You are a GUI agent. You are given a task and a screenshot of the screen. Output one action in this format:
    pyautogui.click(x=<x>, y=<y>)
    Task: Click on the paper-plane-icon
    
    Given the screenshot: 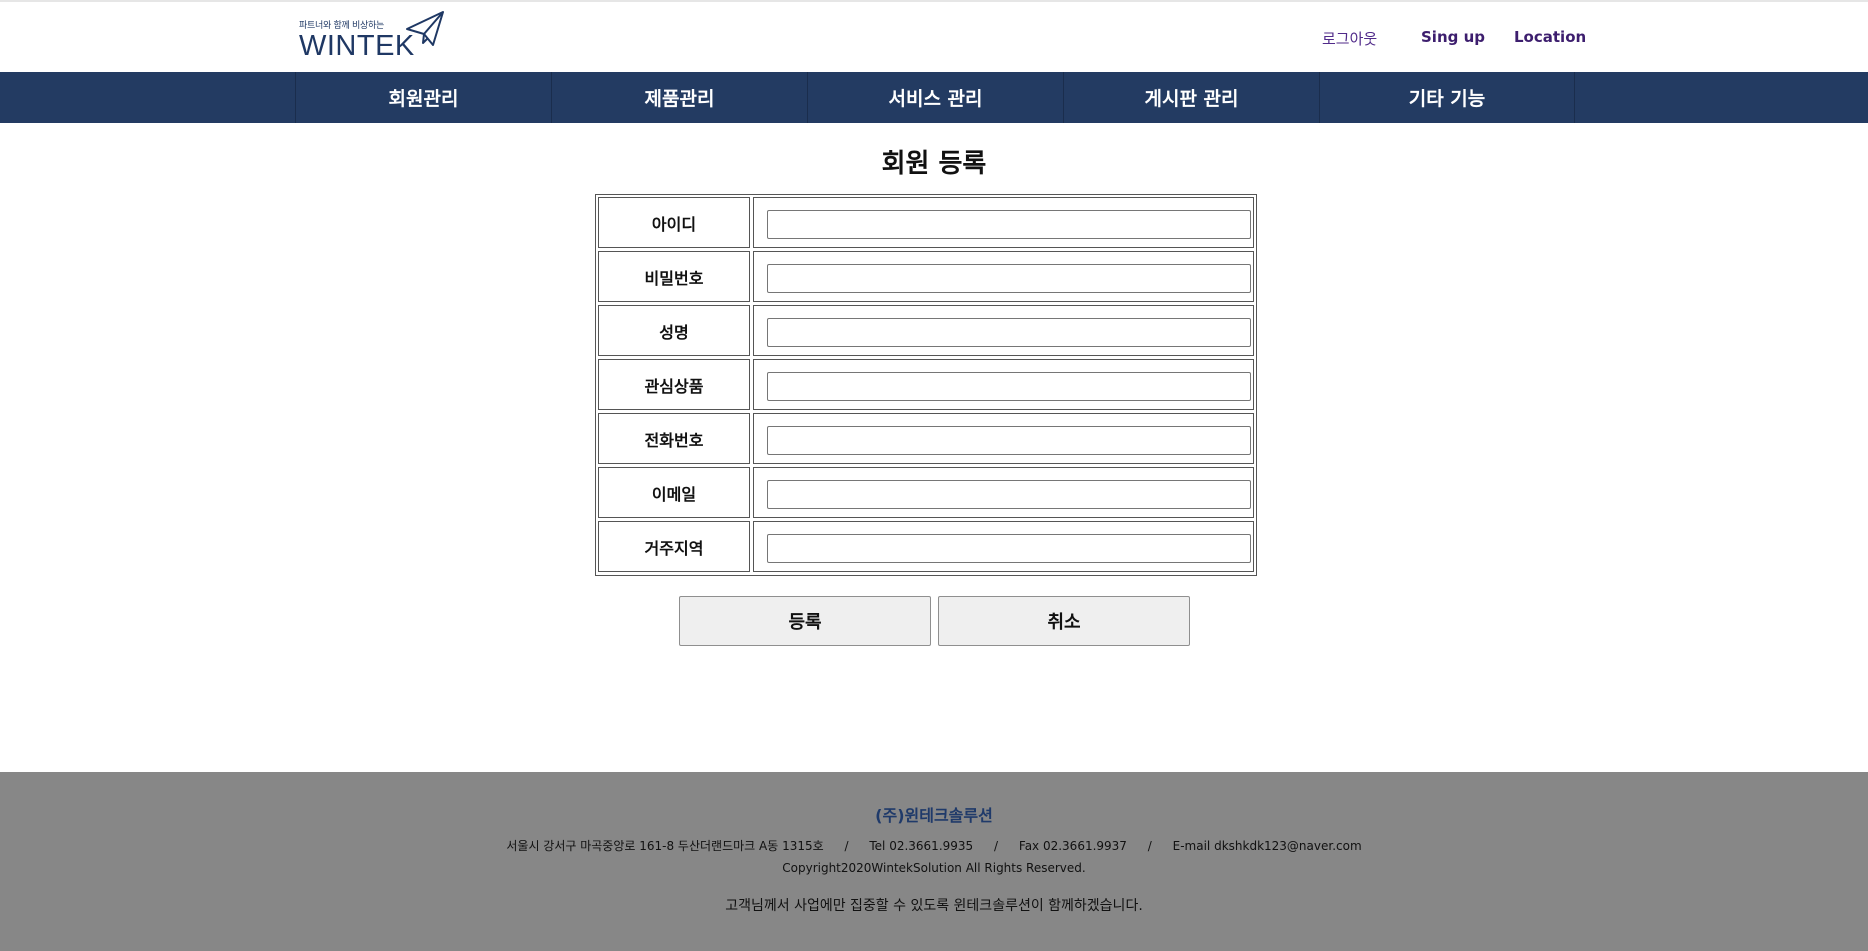 What is the action you would take?
    pyautogui.click(x=425, y=28)
    